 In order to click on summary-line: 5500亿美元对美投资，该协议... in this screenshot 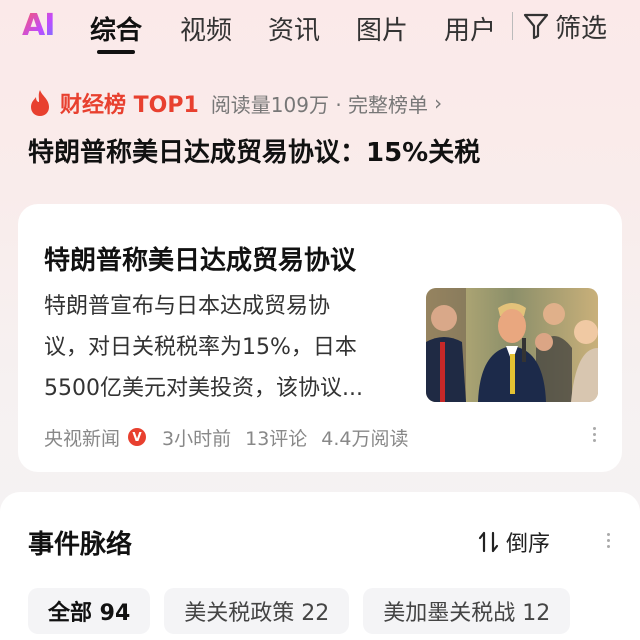, I will do `click(203, 388)`.